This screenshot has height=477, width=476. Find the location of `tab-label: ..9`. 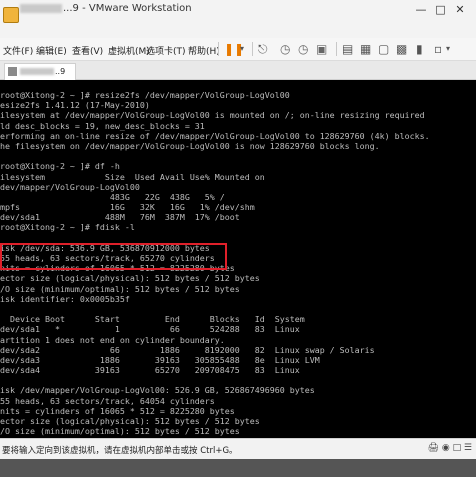

tab-label: ..9 is located at coordinates (60, 71).